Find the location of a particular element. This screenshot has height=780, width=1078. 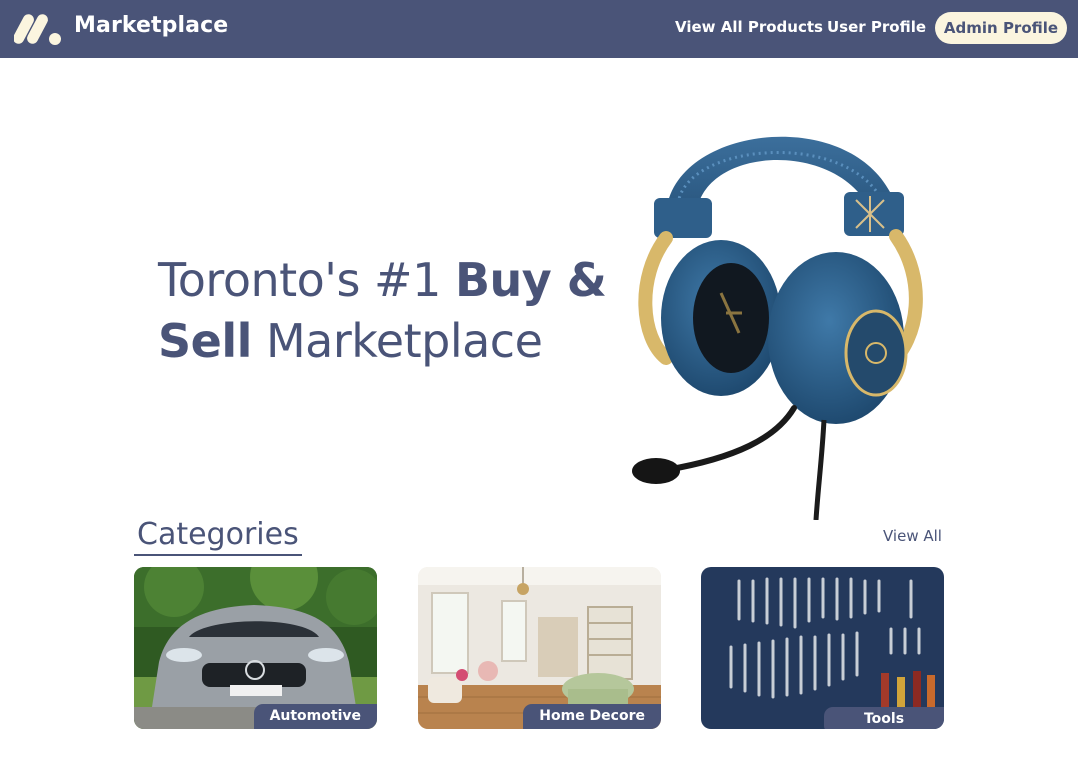

gaming-headset-image is located at coordinates (777, 328).